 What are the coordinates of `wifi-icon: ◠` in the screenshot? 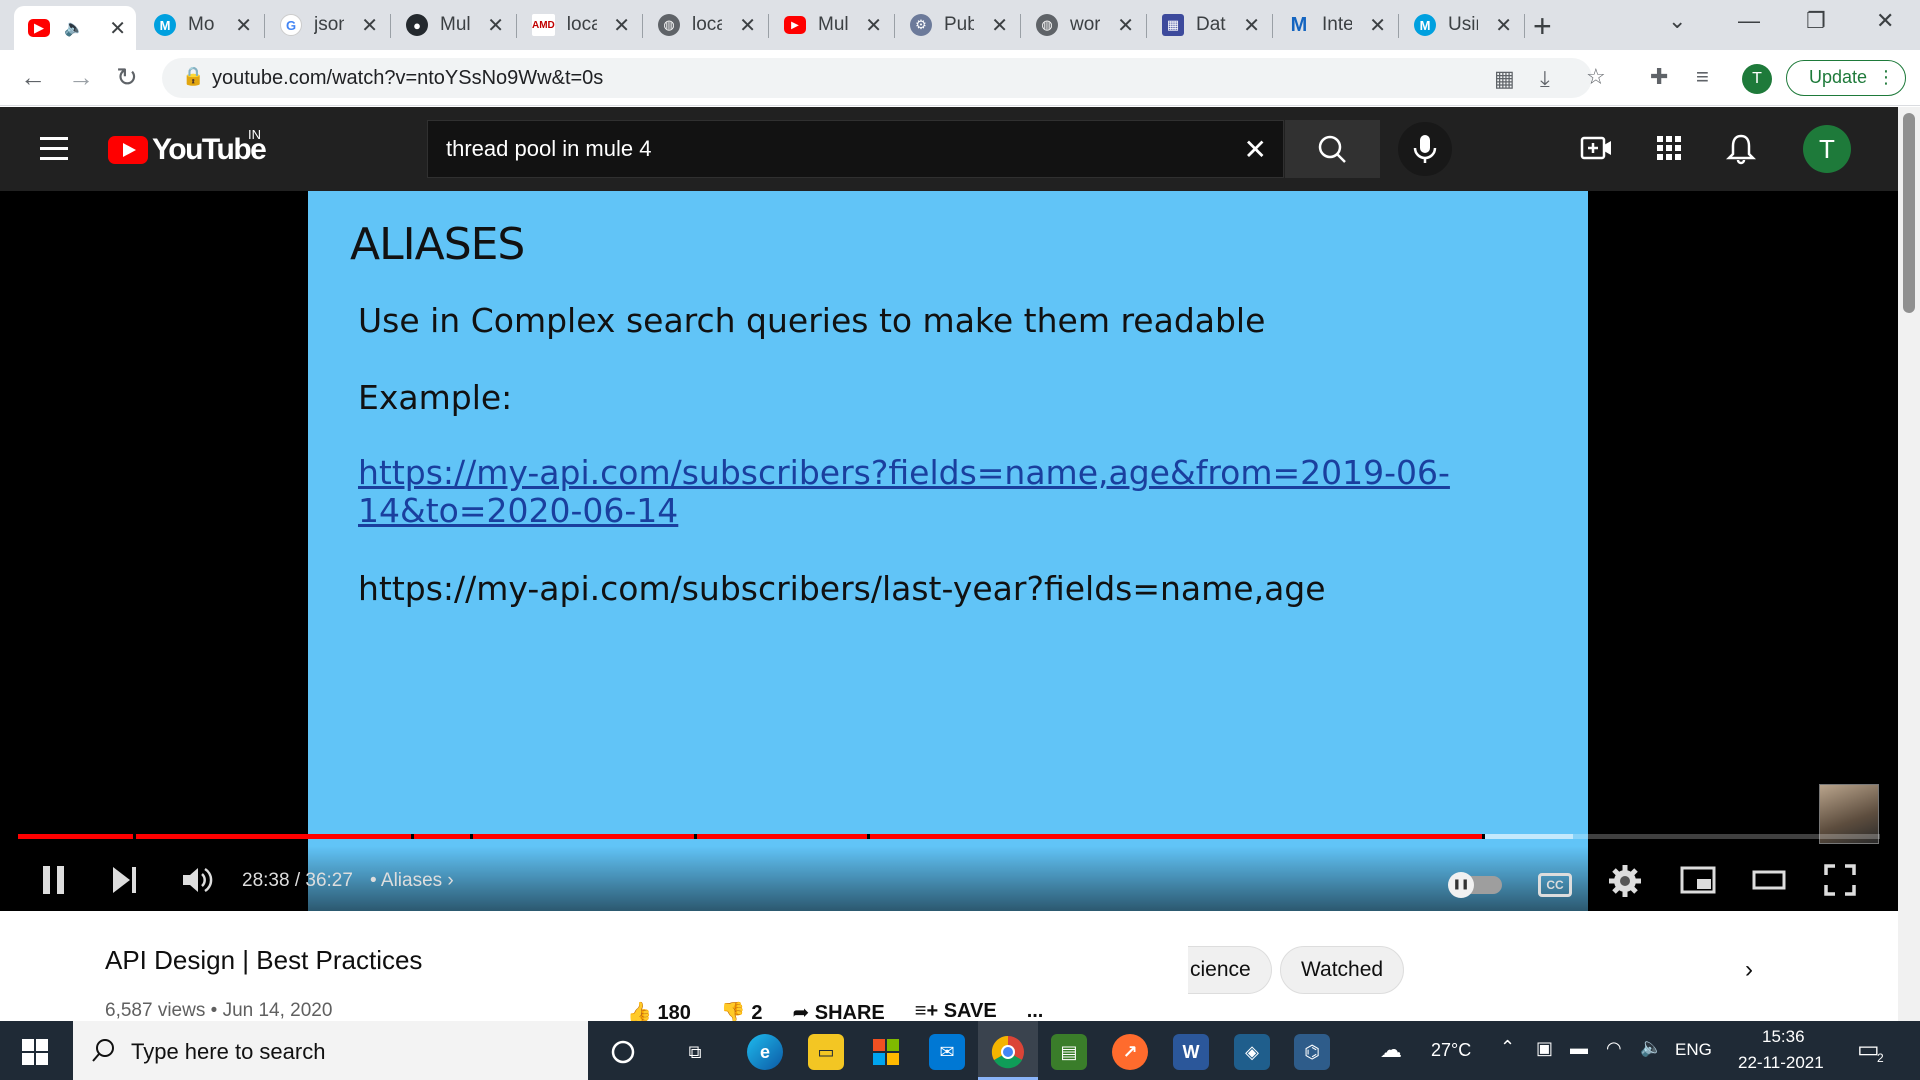 It's located at (1614, 1048).